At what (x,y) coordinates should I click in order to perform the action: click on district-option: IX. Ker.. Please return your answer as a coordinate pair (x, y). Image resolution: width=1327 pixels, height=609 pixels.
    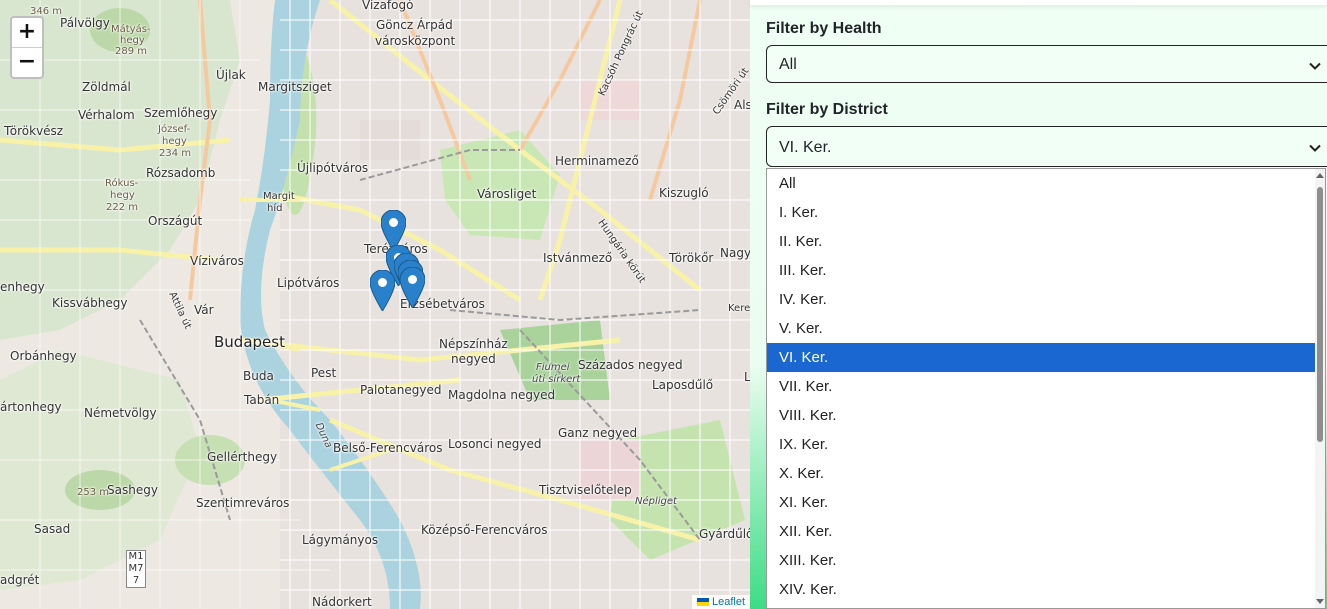
    Looking at the image, I should click on (1046, 444).